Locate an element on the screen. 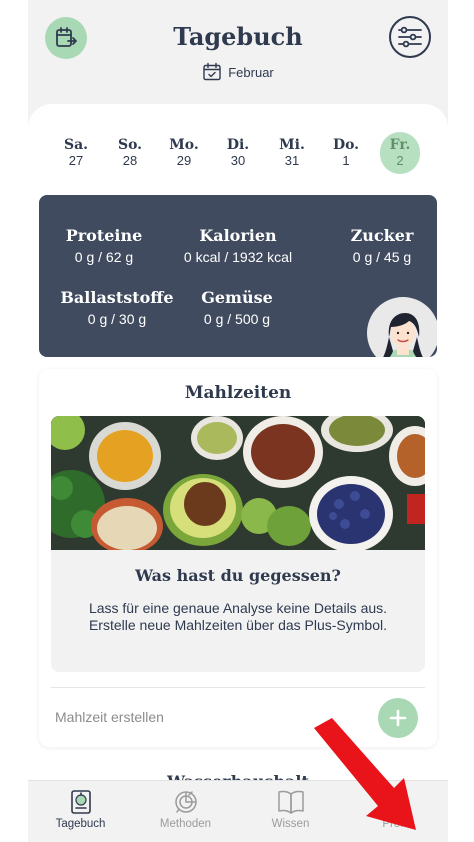  day-mi: Mi. 31 is located at coordinates (292, 153).